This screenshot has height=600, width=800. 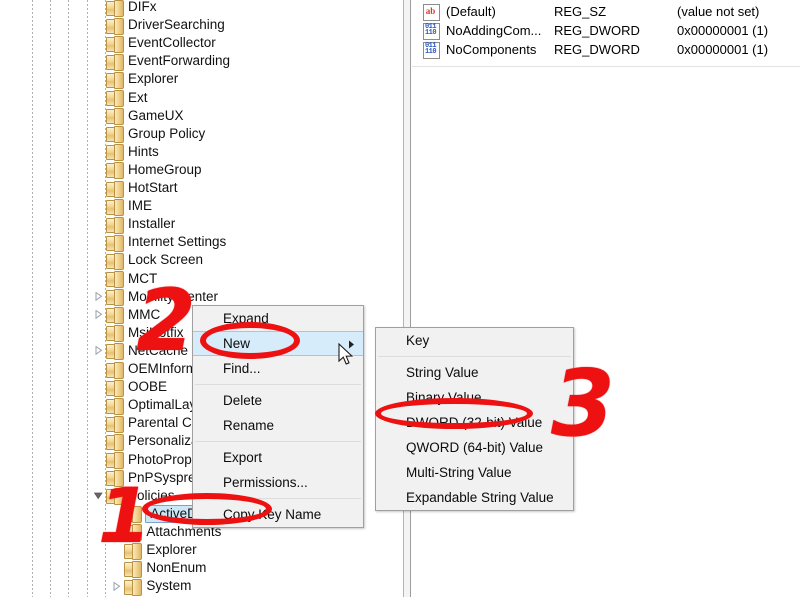 What do you see at coordinates (431, 12) in the screenshot?
I see `string-value-icon: ab` at bounding box center [431, 12].